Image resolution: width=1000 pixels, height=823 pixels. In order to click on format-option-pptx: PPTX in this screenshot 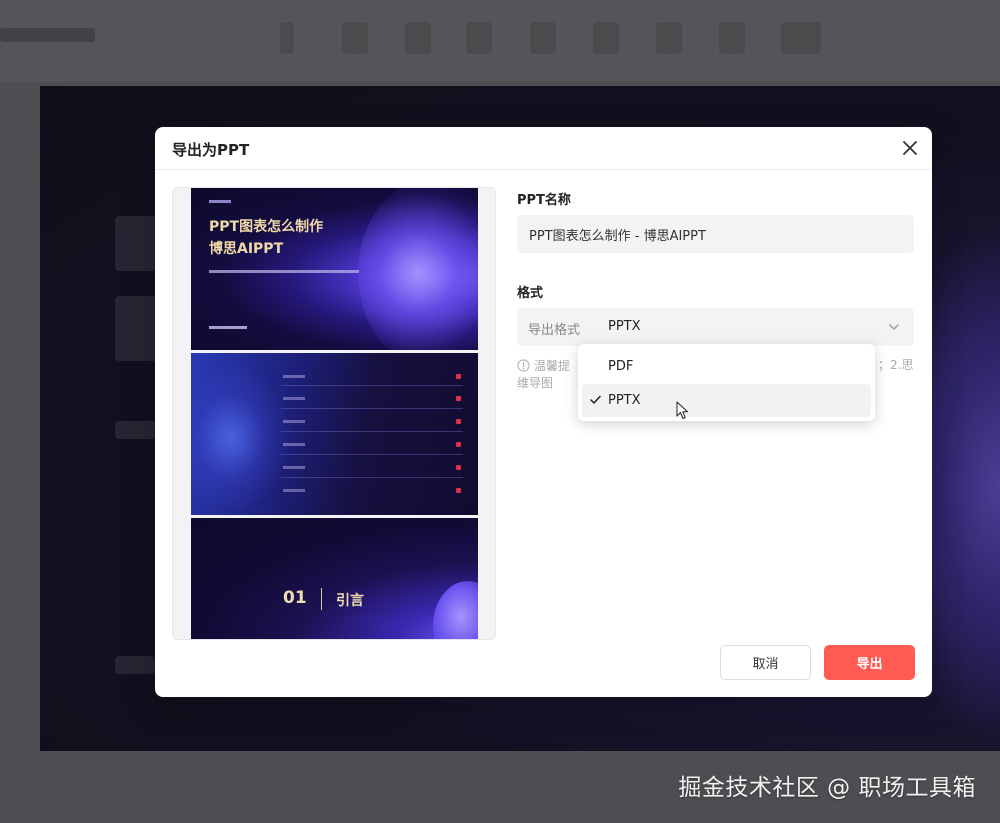, I will do `click(726, 400)`.